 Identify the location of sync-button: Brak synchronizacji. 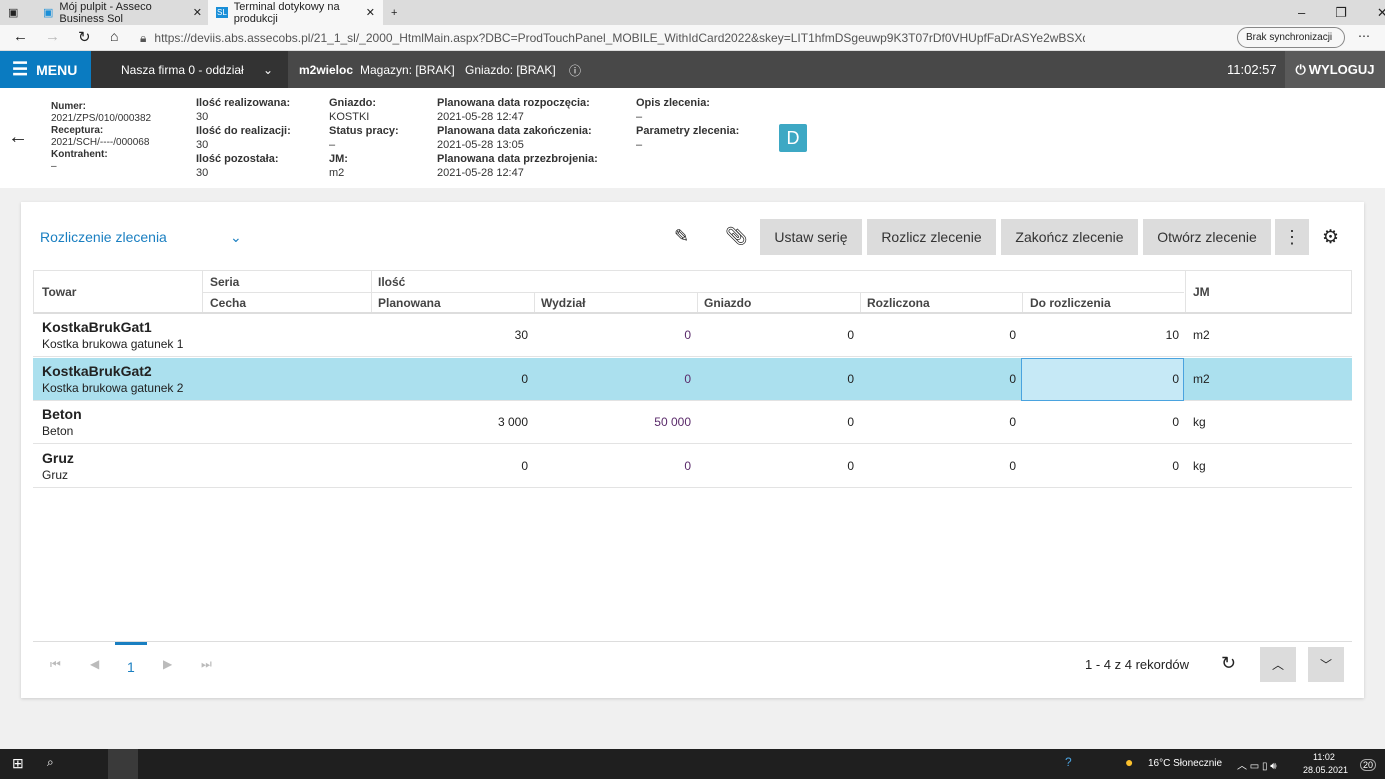
(1291, 37).